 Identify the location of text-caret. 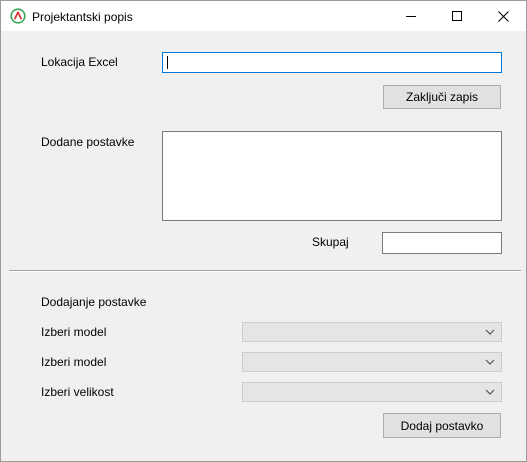
(167, 62).